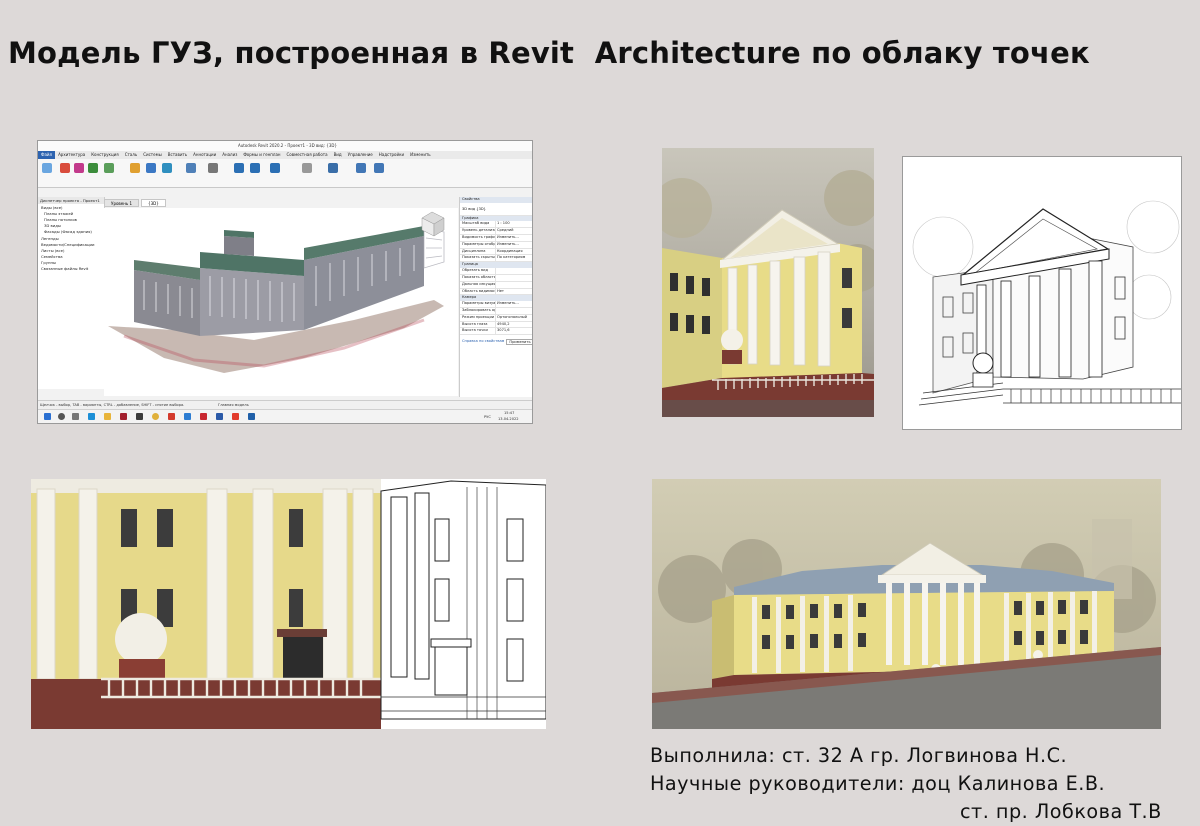 The width and height of the screenshot is (1200, 826). What do you see at coordinates (65, 168) in the screenshot?
I see `link-revit-icon` at bounding box center [65, 168].